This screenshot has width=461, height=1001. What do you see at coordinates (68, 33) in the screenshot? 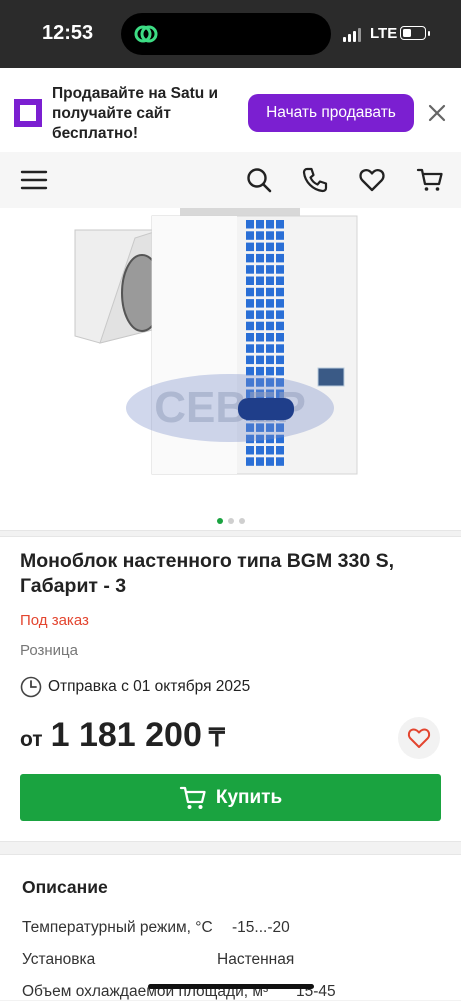
I see `status-time: 12:53` at bounding box center [68, 33].